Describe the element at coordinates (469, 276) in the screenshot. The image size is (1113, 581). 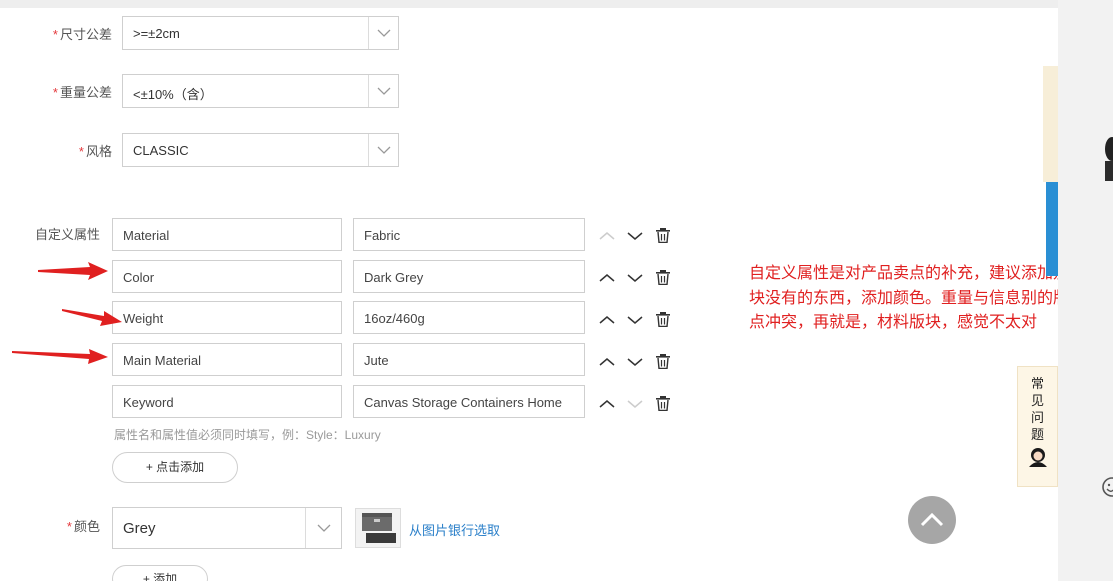
I see `attr-value-input: Dark Grey` at that location.